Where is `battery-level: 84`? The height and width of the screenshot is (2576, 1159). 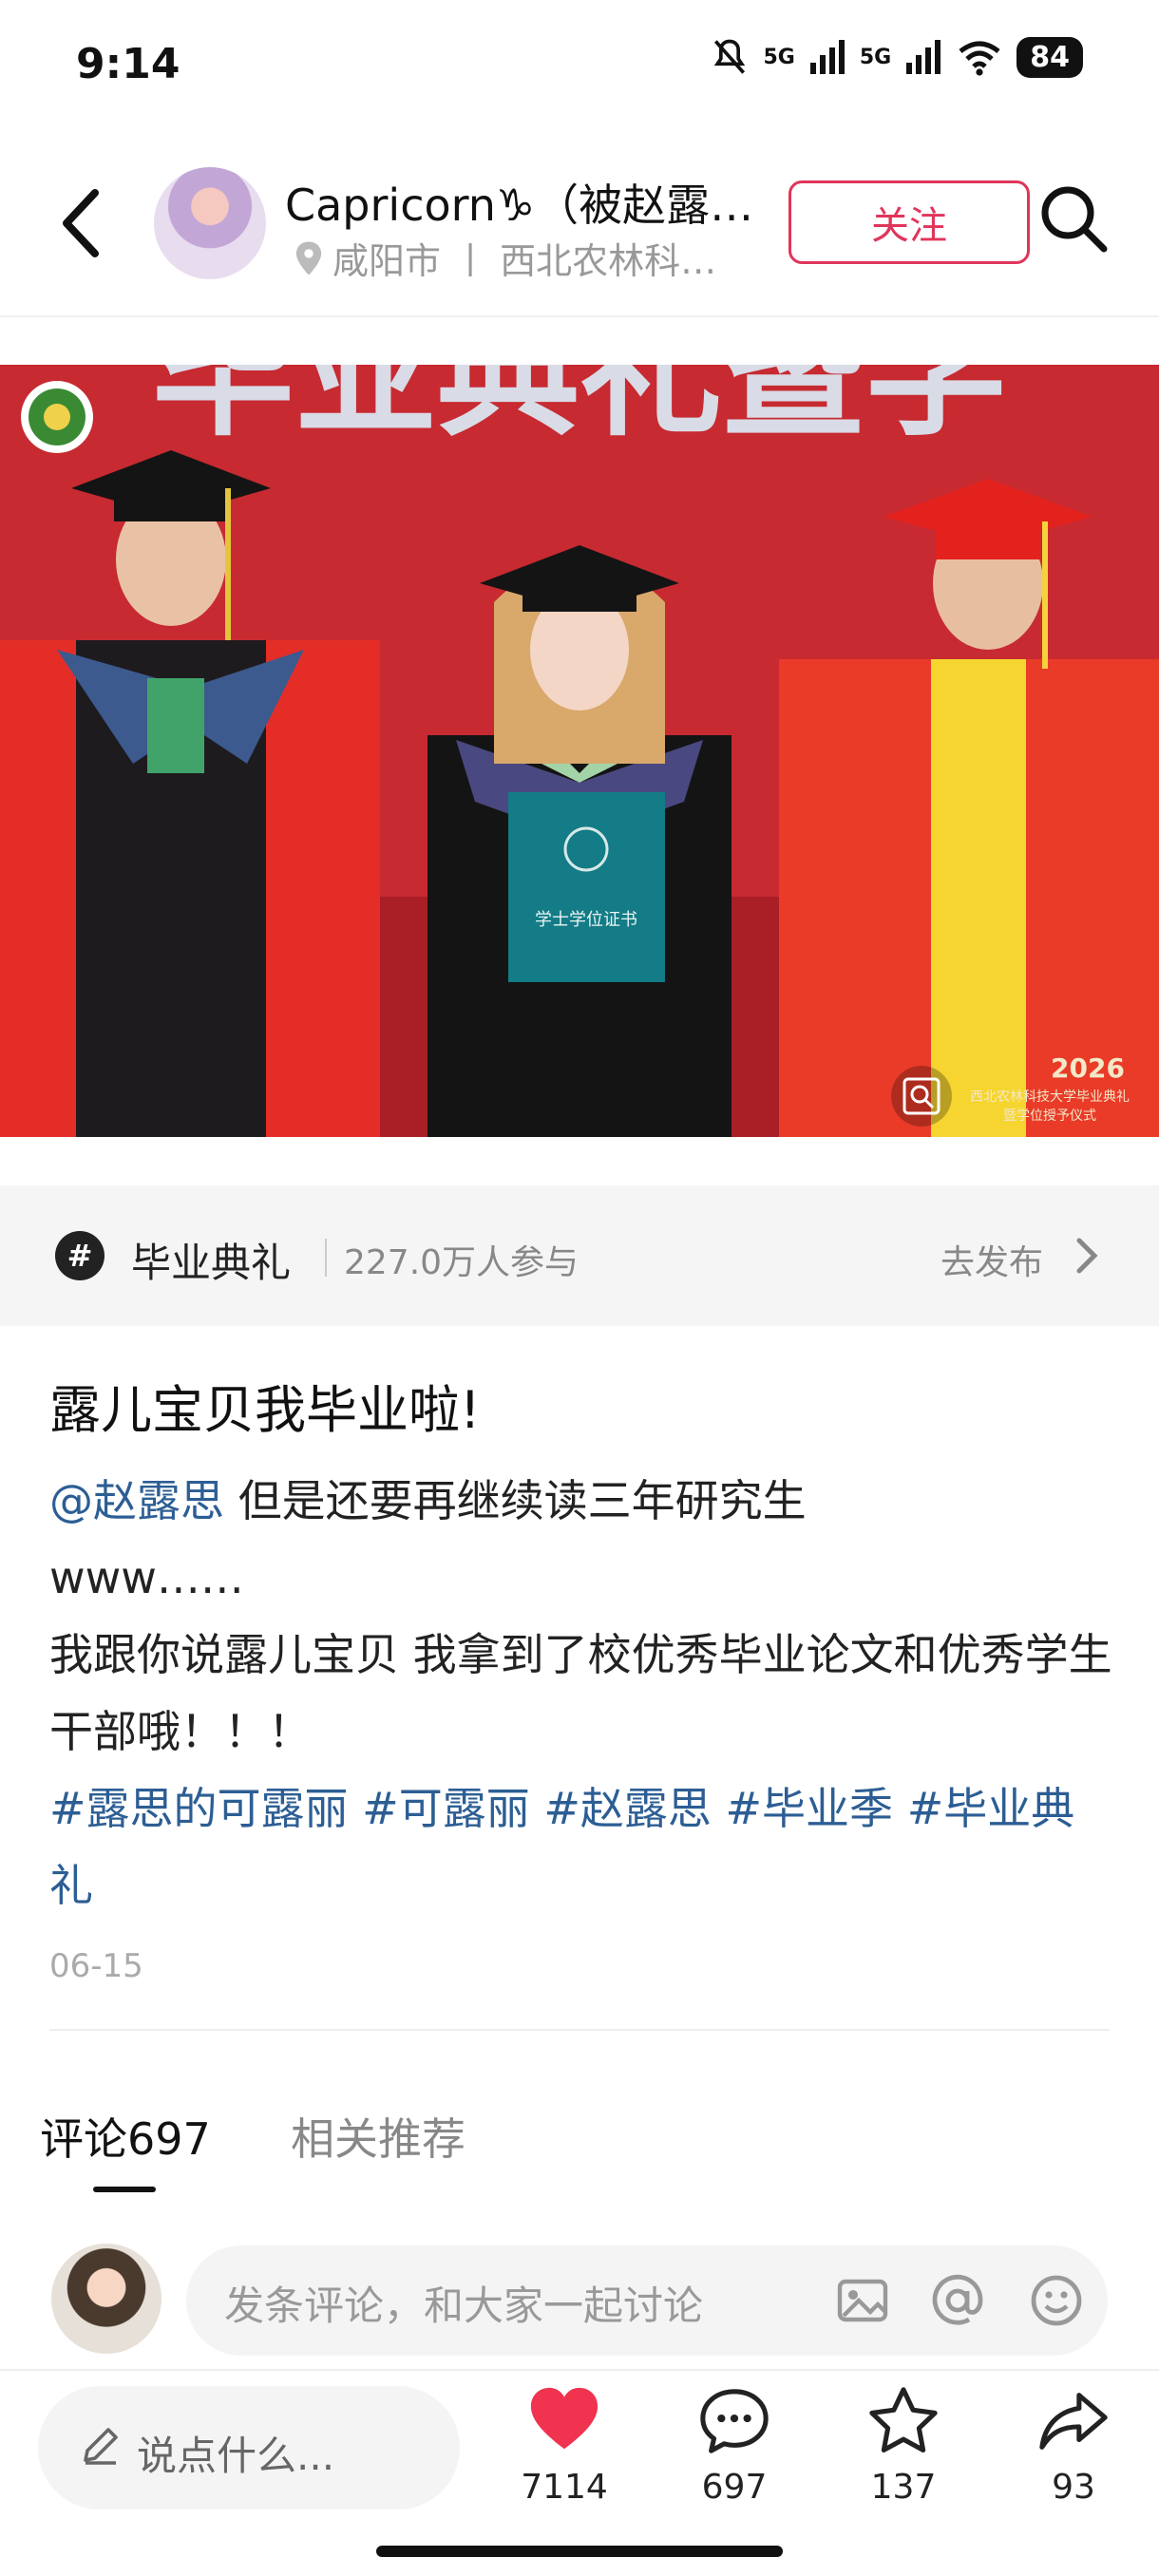
battery-level: 84 is located at coordinates (1049, 57).